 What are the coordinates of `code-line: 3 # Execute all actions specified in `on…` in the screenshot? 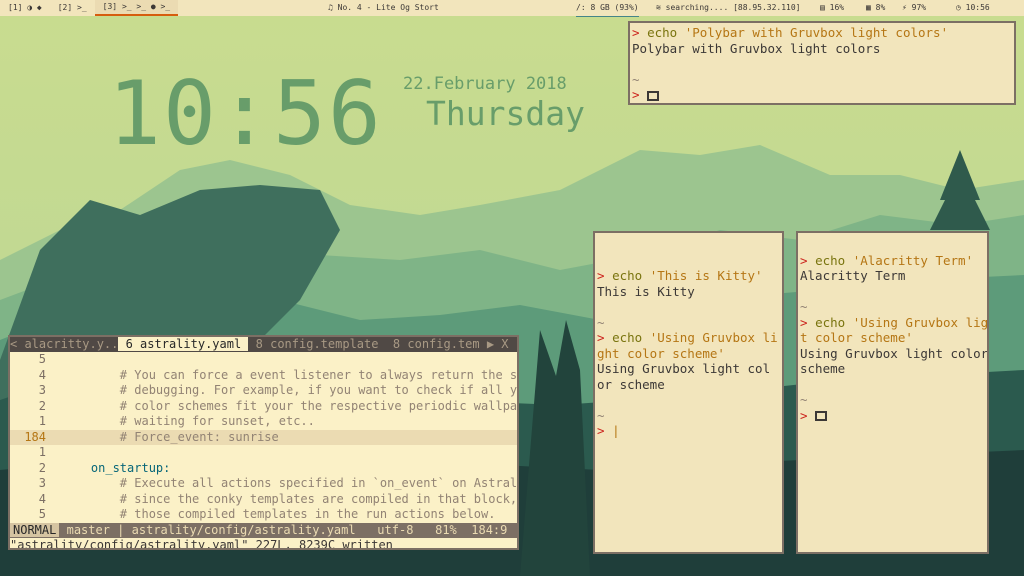 It's located at (278, 483).